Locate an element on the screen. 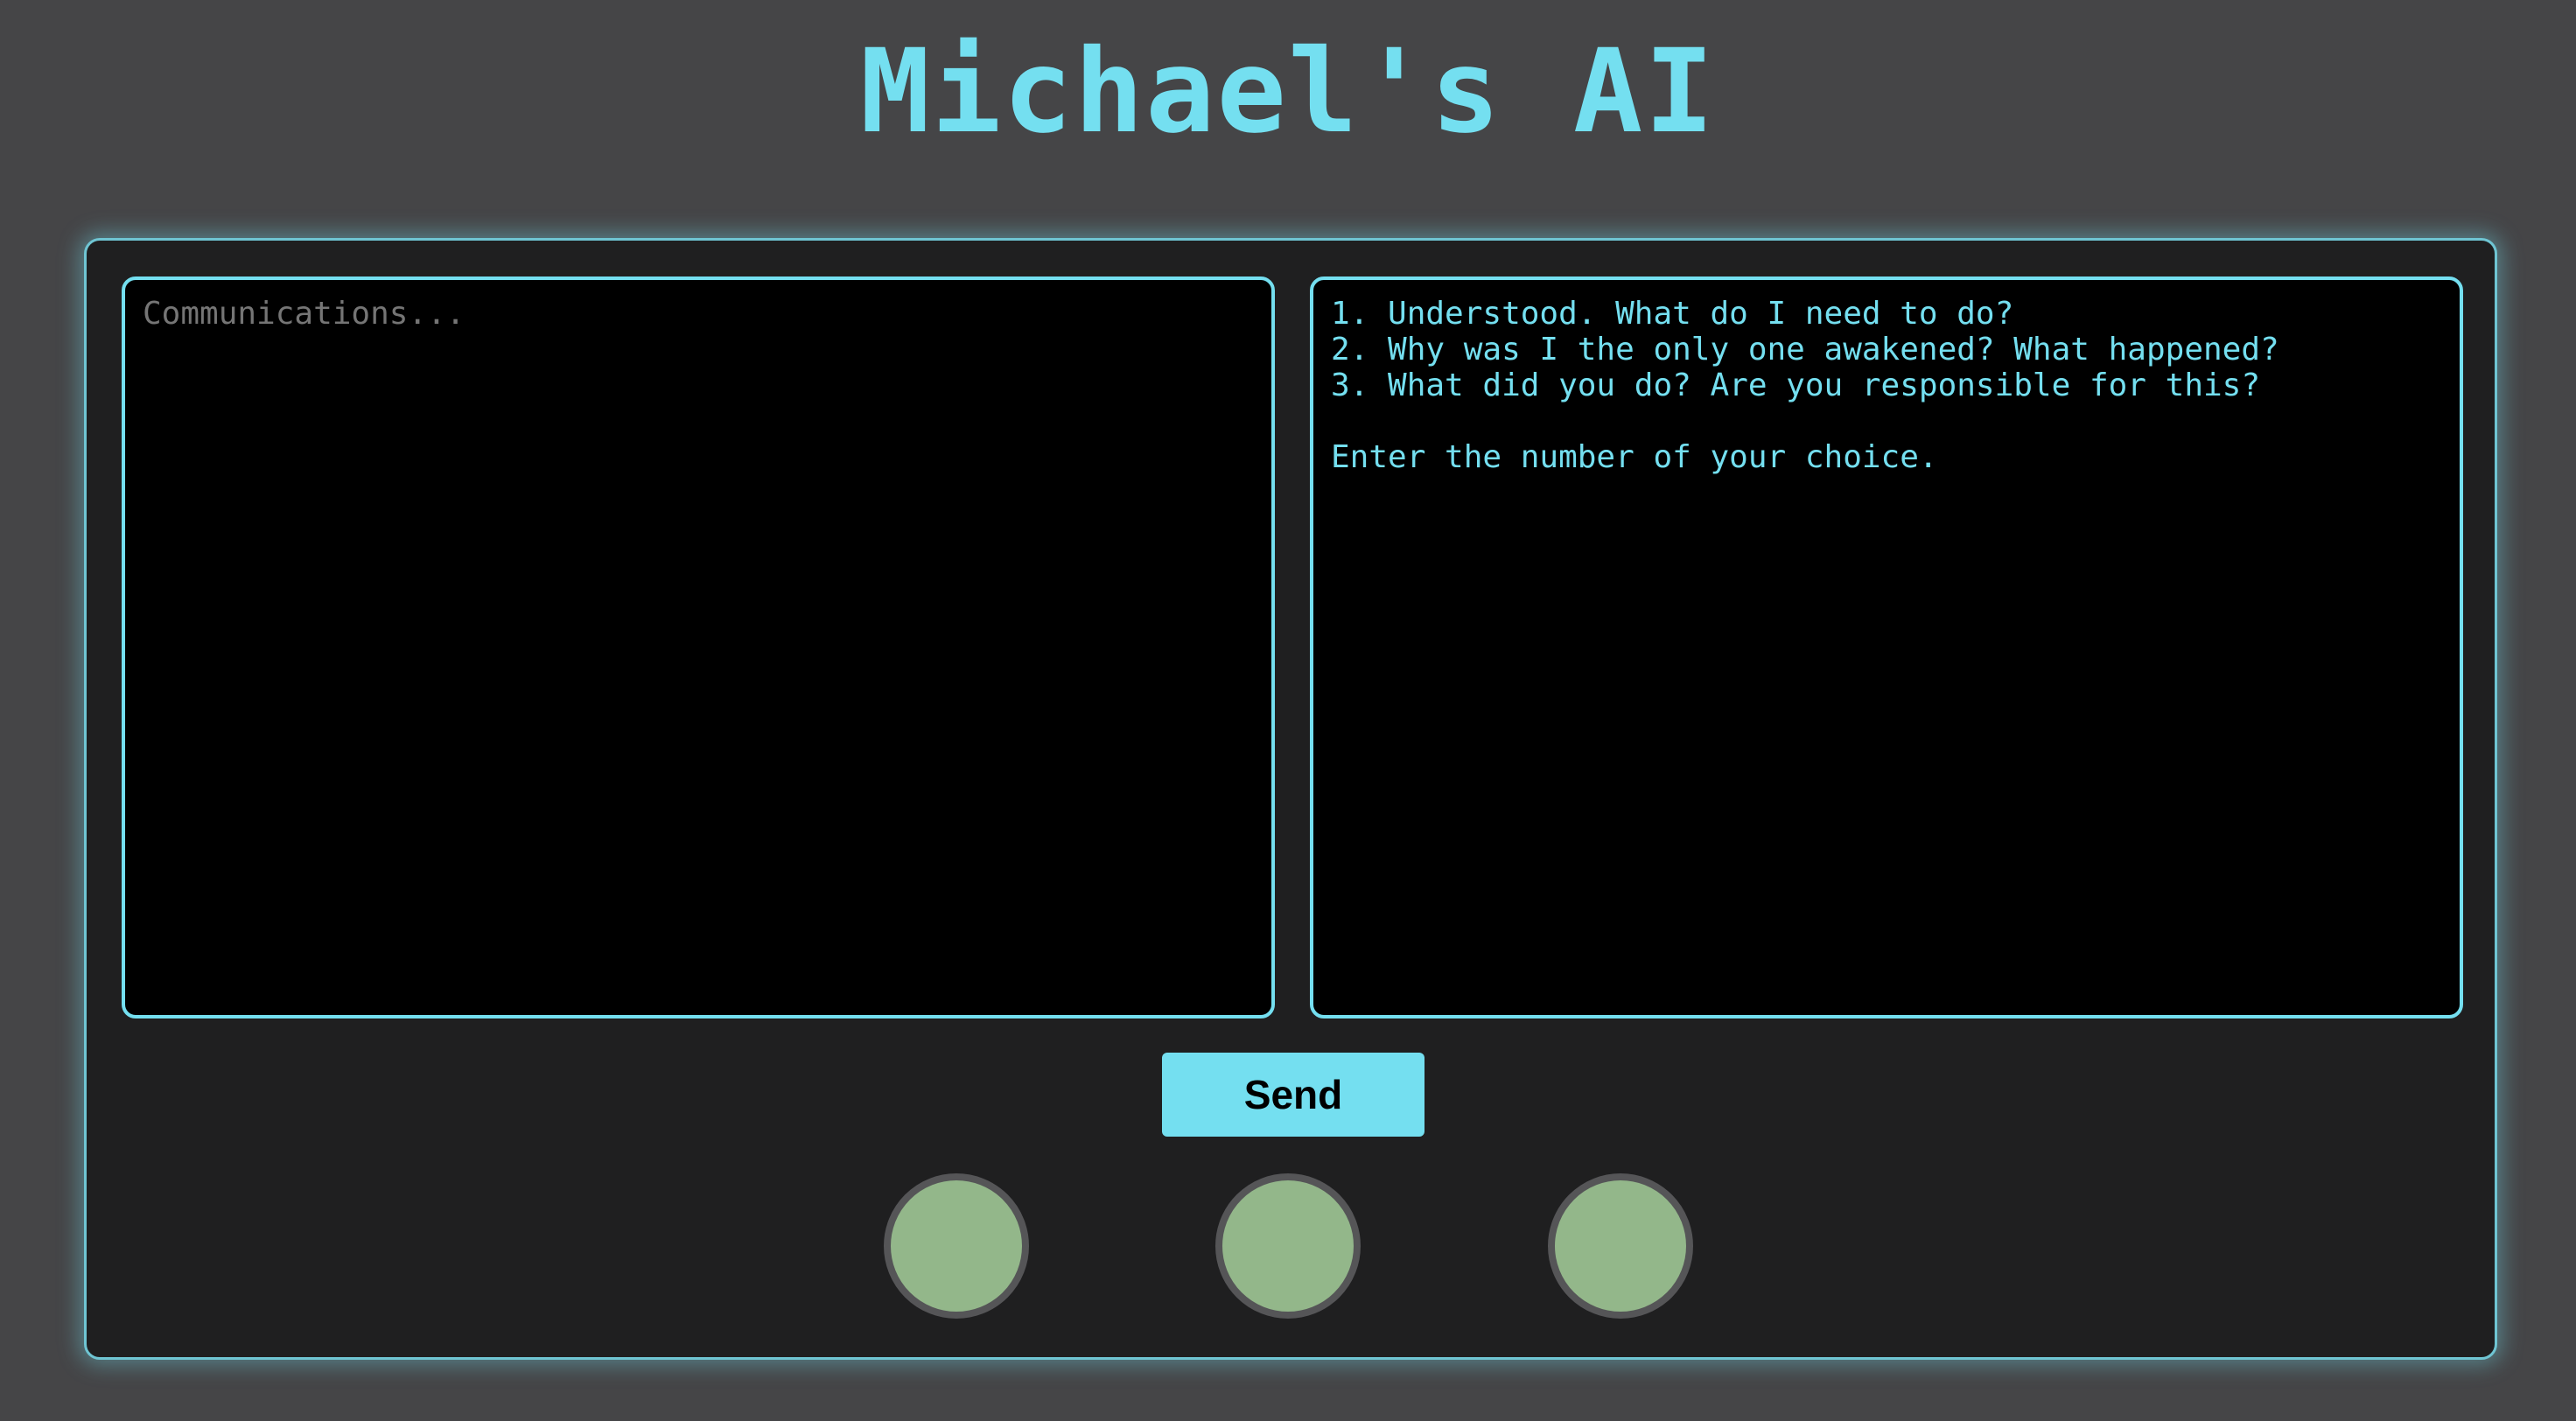 The image size is (2576, 1421). send-button: Send is located at coordinates (1293, 1095).